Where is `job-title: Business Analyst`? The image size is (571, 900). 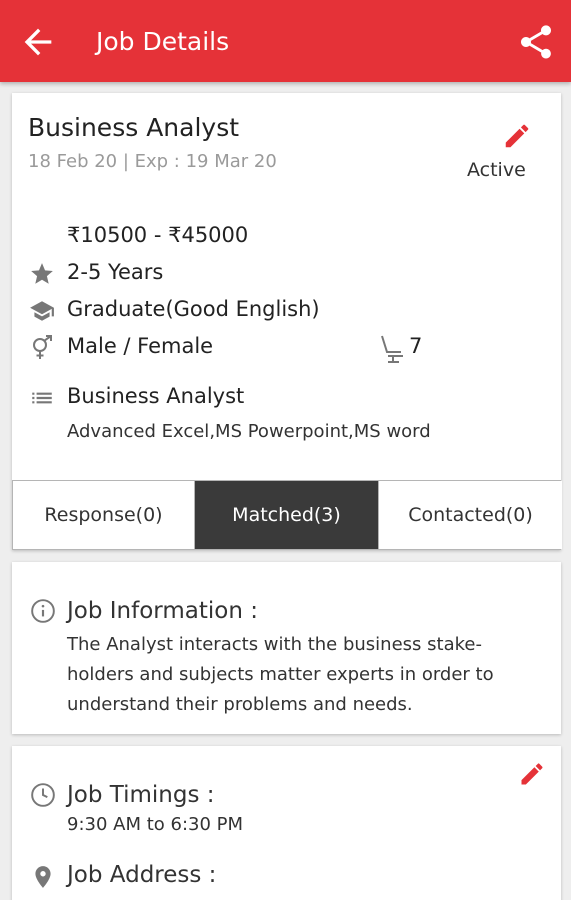 job-title: Business Analyst is located at coordinates (134, 127).